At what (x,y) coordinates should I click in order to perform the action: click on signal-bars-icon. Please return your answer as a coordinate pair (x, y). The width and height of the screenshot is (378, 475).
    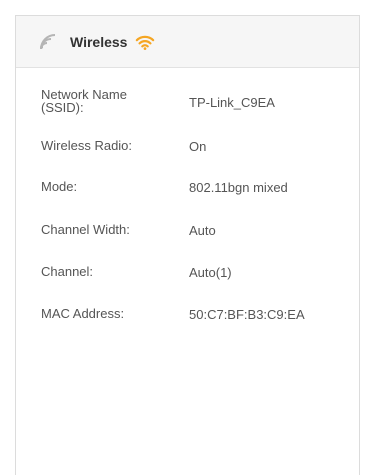
    Looking at the image, I should click on (48, 42).